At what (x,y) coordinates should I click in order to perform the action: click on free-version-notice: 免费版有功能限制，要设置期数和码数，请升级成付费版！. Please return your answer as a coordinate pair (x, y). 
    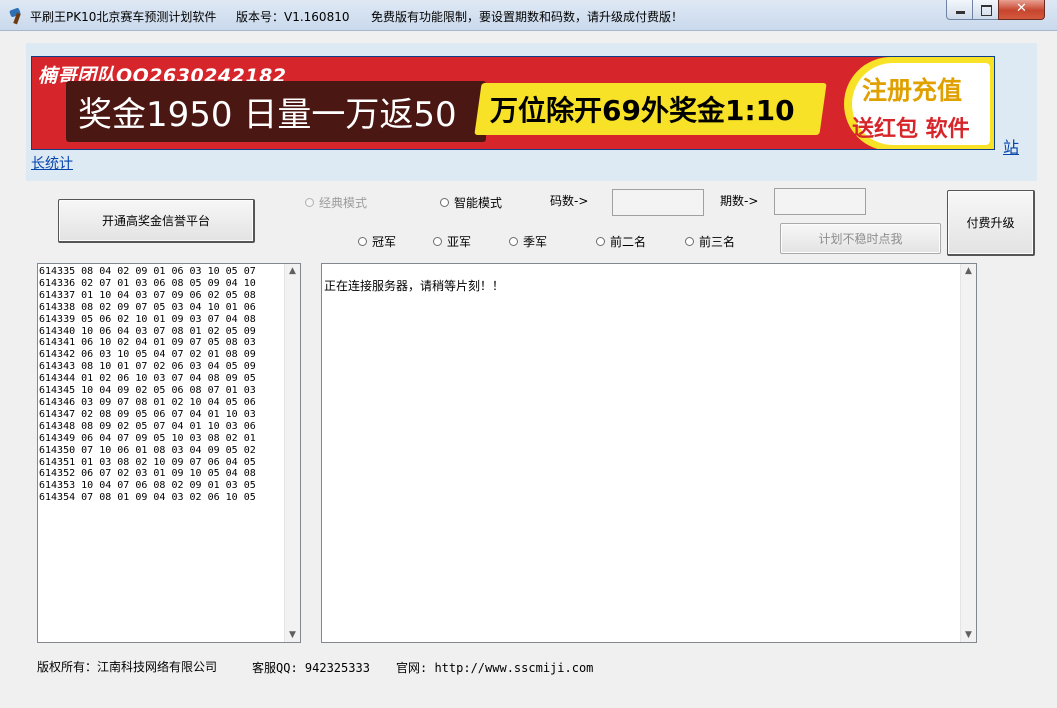
    Looking at the image, I should click on (527, 17).